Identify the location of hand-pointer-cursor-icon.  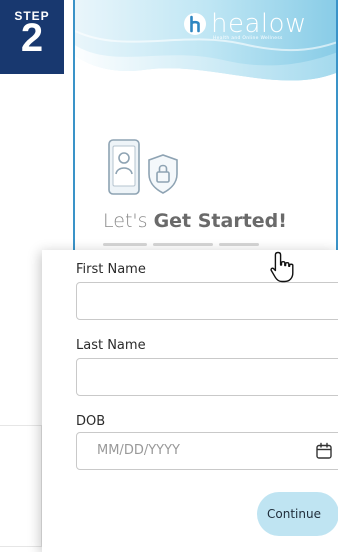
(282, 267).